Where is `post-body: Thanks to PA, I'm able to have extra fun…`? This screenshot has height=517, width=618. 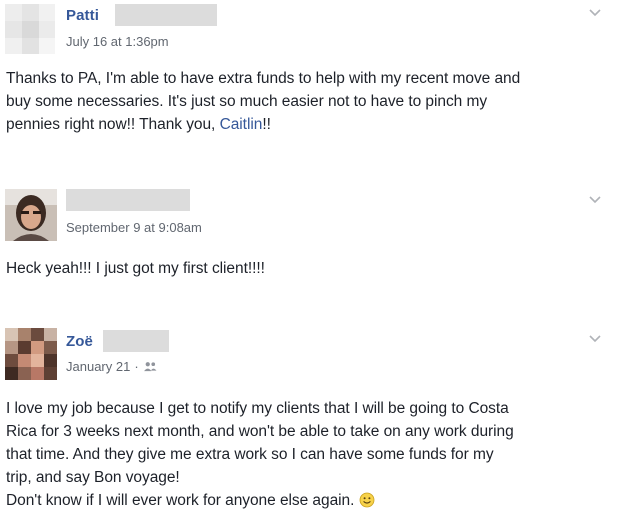
post-body: Thanks to PA, I'm able to have extra fun… is located at coordinates (308, 101).